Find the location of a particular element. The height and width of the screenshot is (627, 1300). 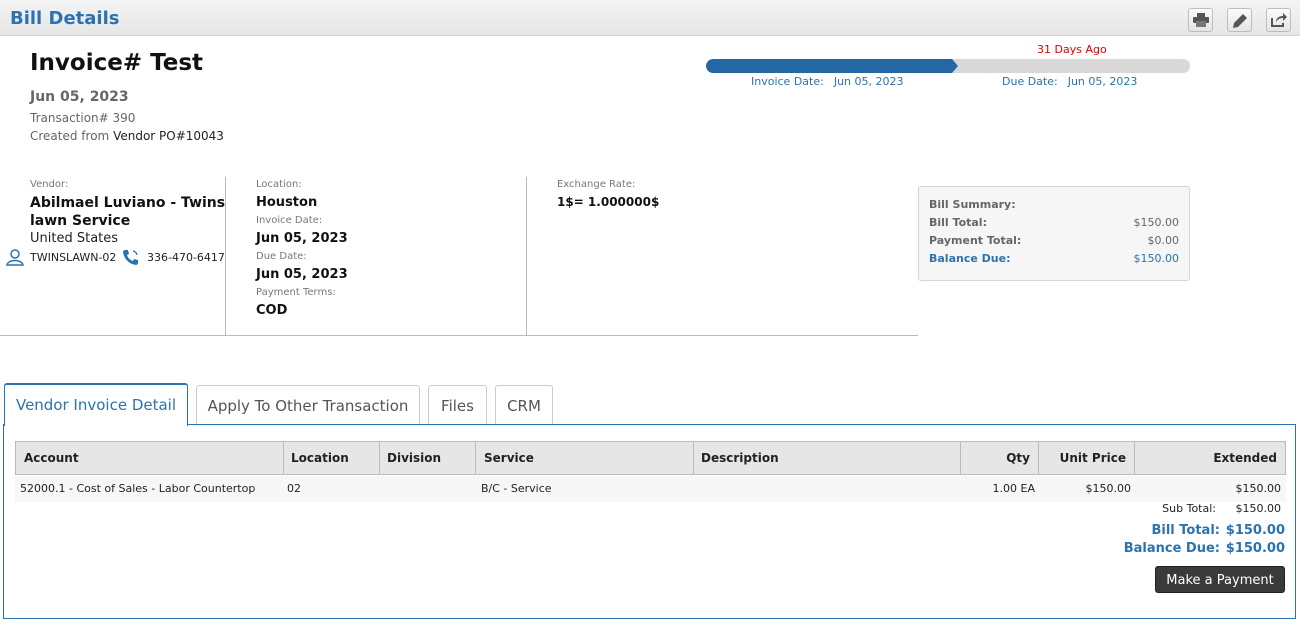

make-payment-button: Make a Payment is located at coordinates (1220, 579).